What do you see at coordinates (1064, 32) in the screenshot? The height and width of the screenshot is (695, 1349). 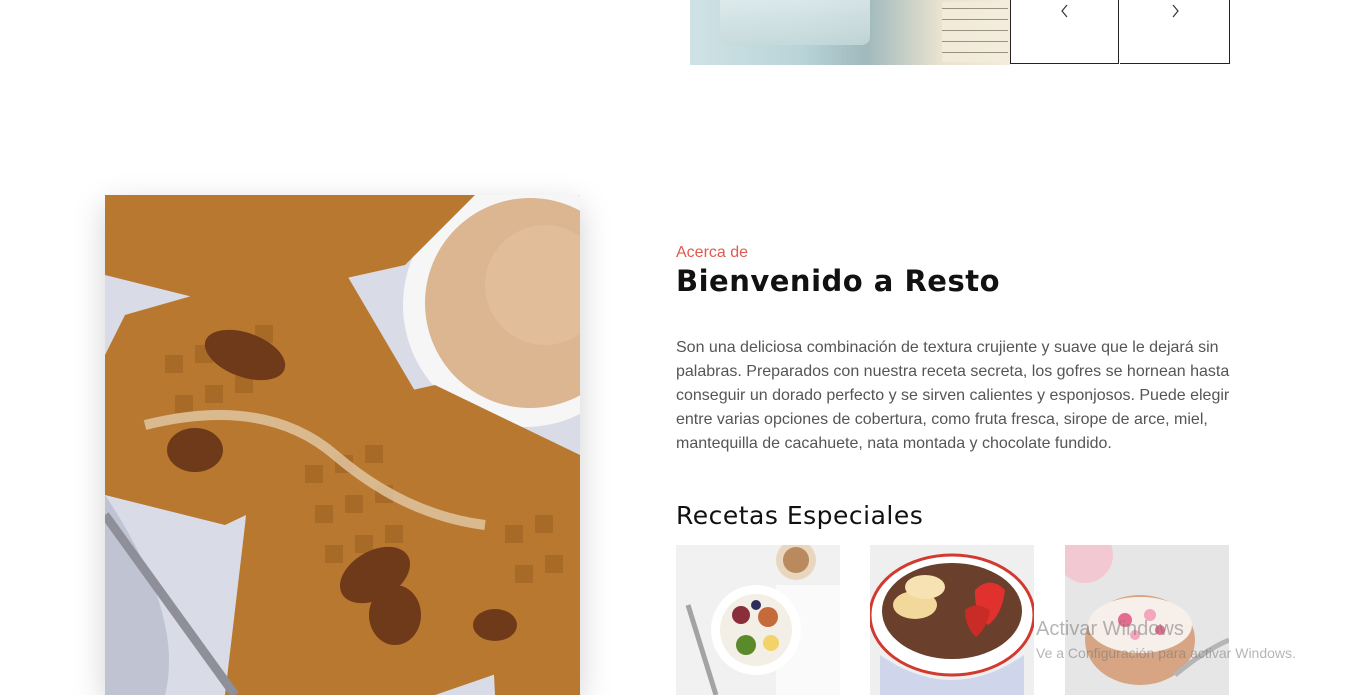 I see `slider-prev-button` at bounding box center [1064, 32].